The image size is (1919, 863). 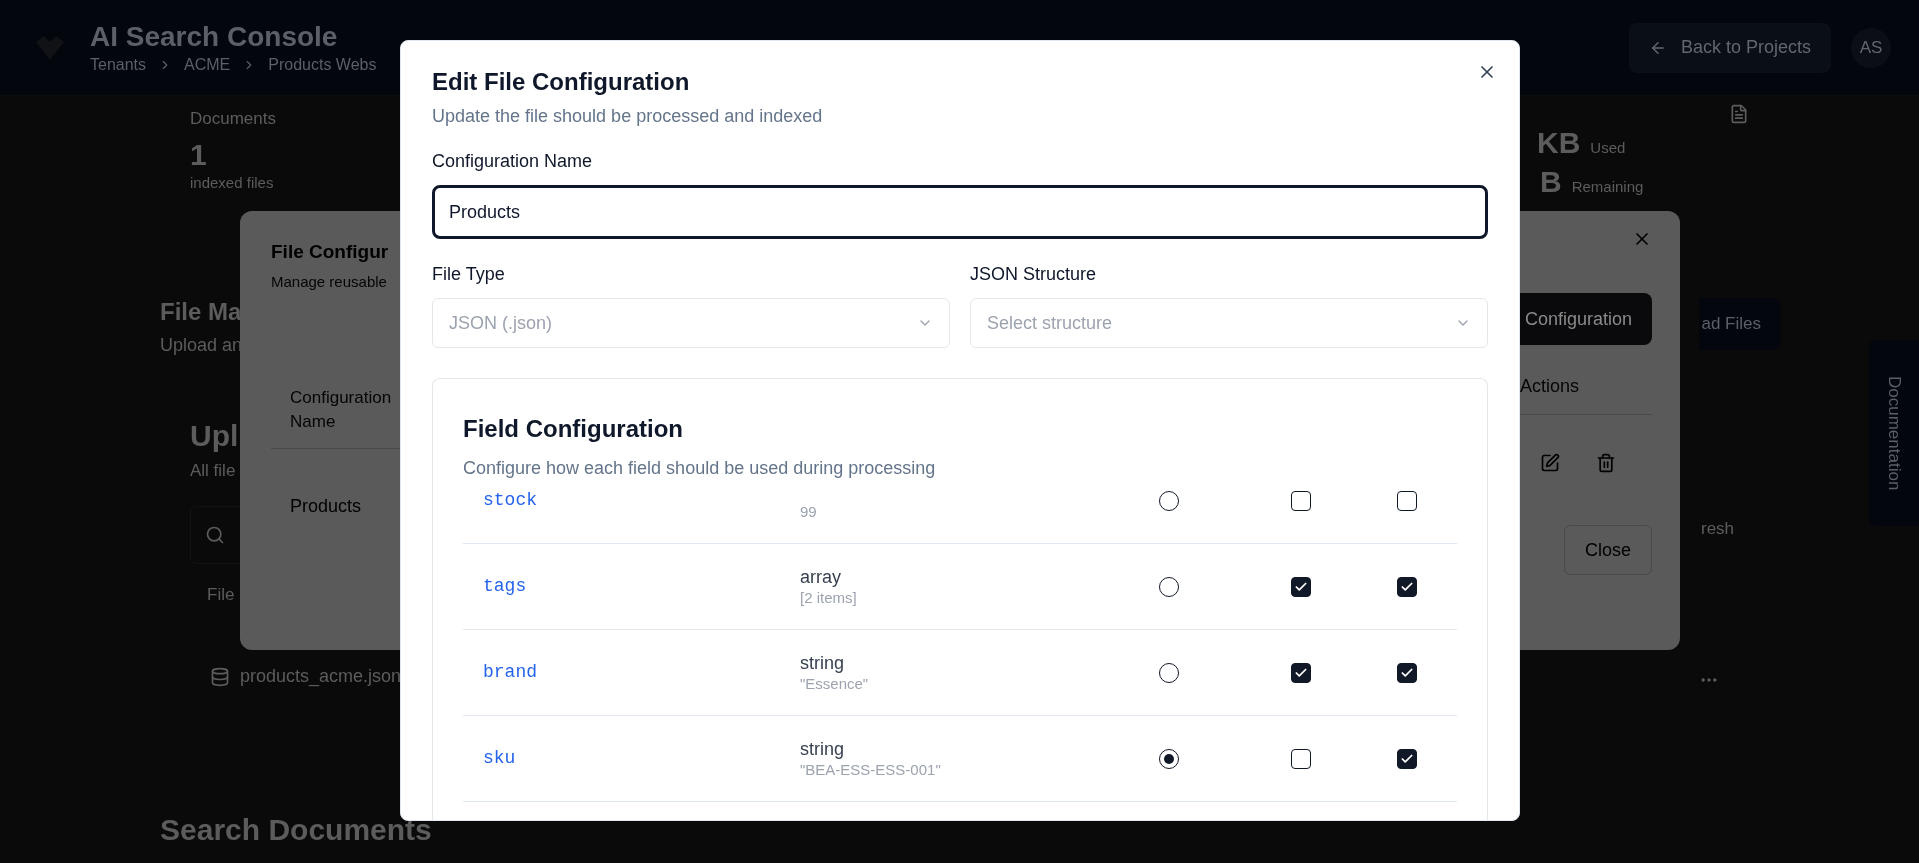 What do you see at coordinates (1608, 550) in the screenshot?
I see `close-button: Close` at bounding box center [1608, 550].